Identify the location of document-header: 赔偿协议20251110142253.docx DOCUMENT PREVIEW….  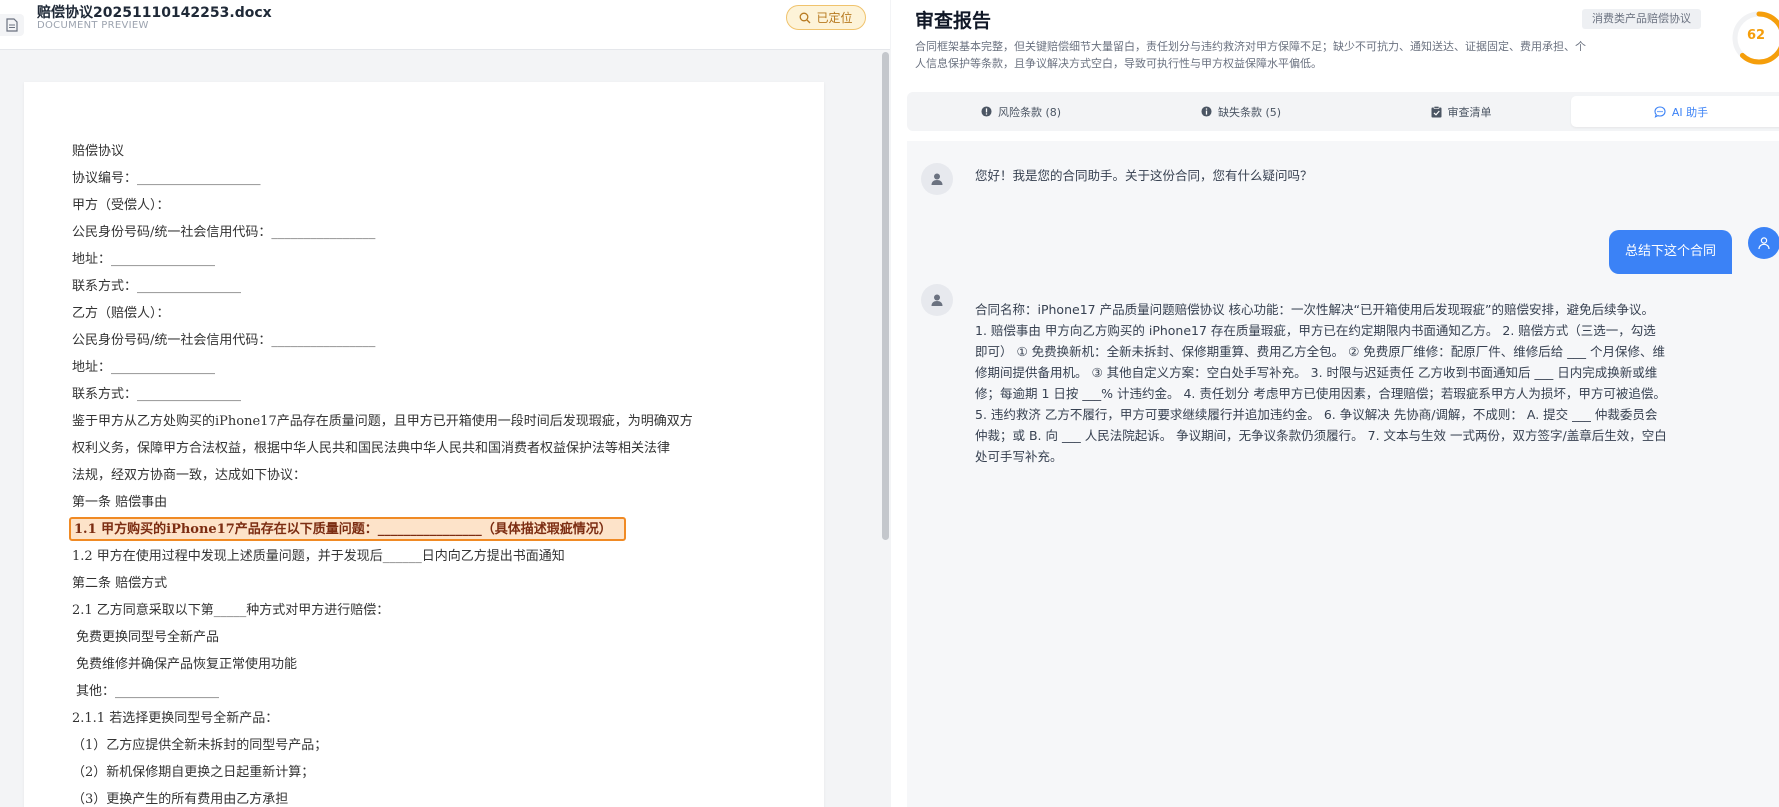
(445, 25).